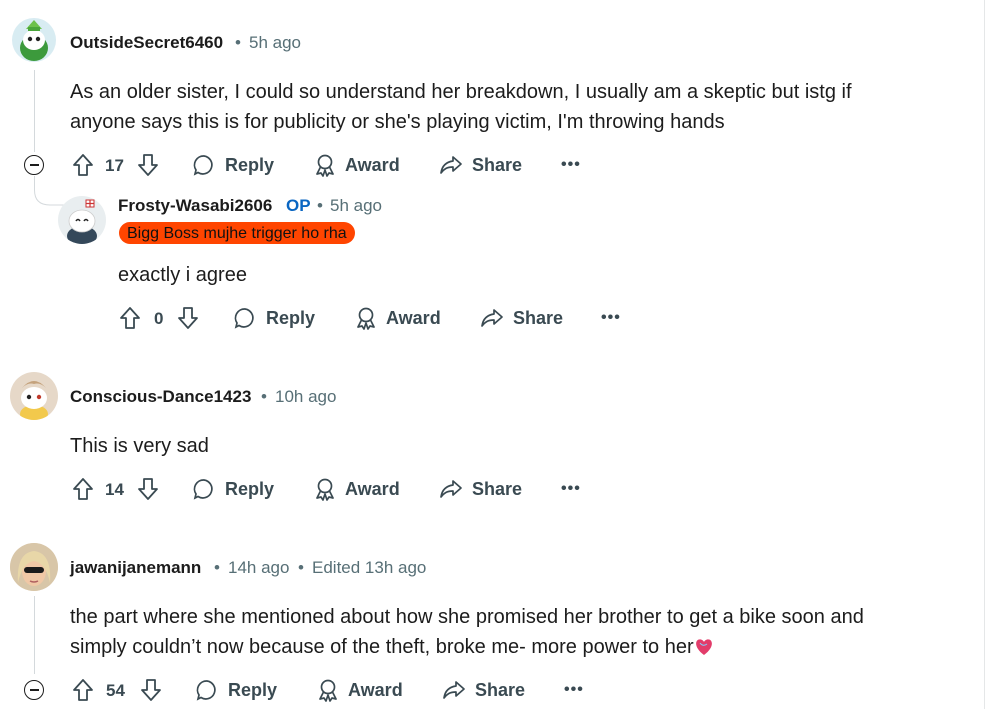  Describe the element at coordinates (258, 568) in the screenshot. I see `timestamp: 14h ago` at that location.